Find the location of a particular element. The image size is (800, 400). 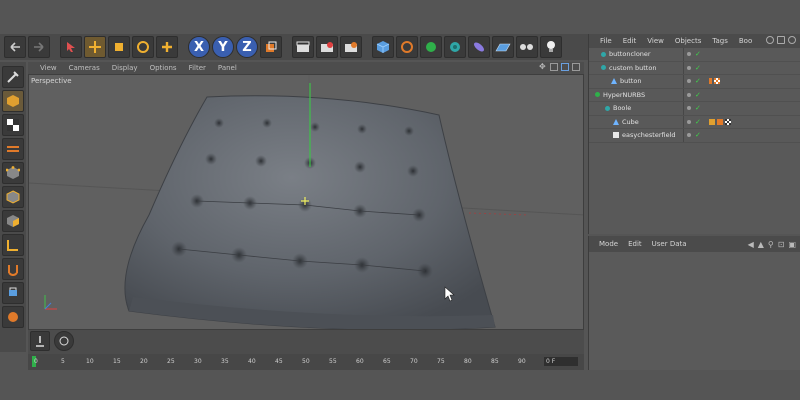

om-menu-view: View is located at coordinates (655, 41).